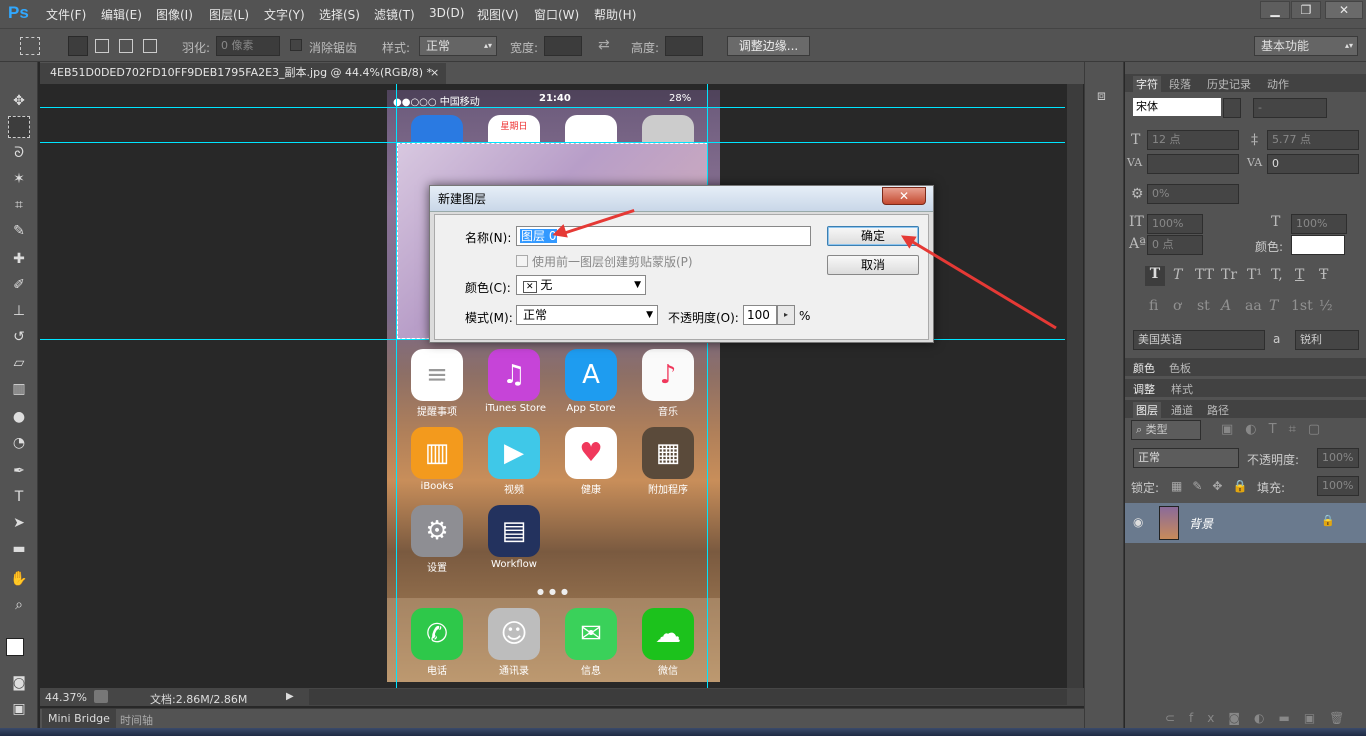 Image resolution: width=1366 pixels, height=736 pixels. I want to click on layer-opacity-input: 100%, so click(1338, 458).